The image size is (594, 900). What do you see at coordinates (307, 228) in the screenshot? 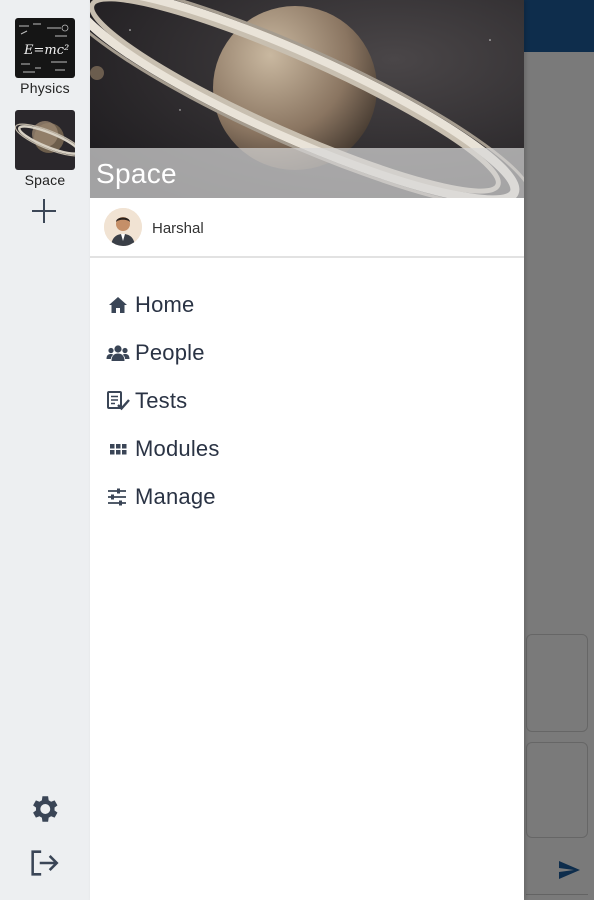
I see `user-profile-row: Harshal` at bounding box center [307, 228].